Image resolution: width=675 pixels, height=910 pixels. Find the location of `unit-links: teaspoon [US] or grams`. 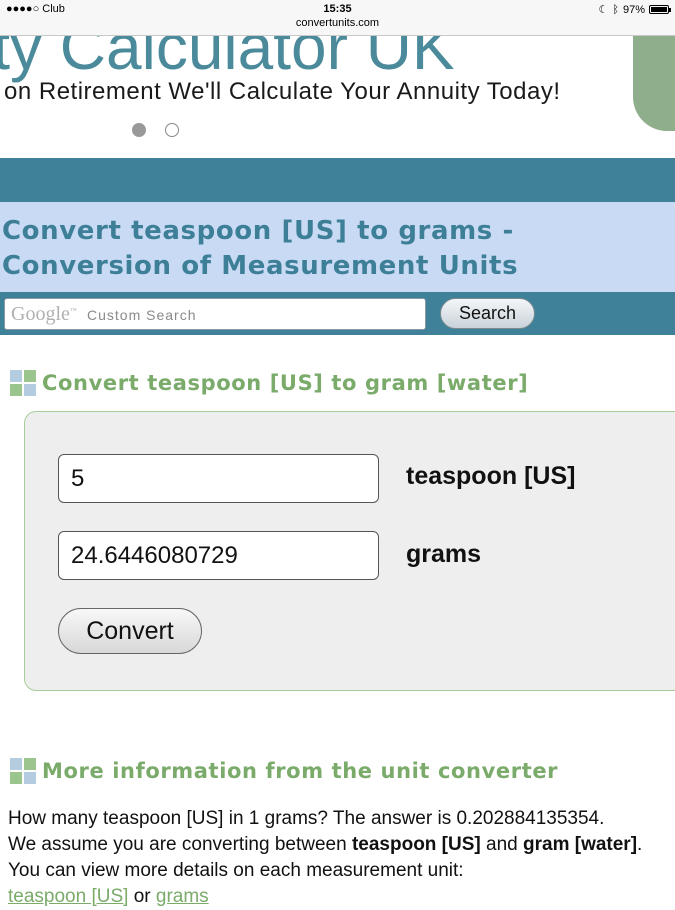

unit-links: teaspoon [US] or grams is located at coordinates (108, 896).